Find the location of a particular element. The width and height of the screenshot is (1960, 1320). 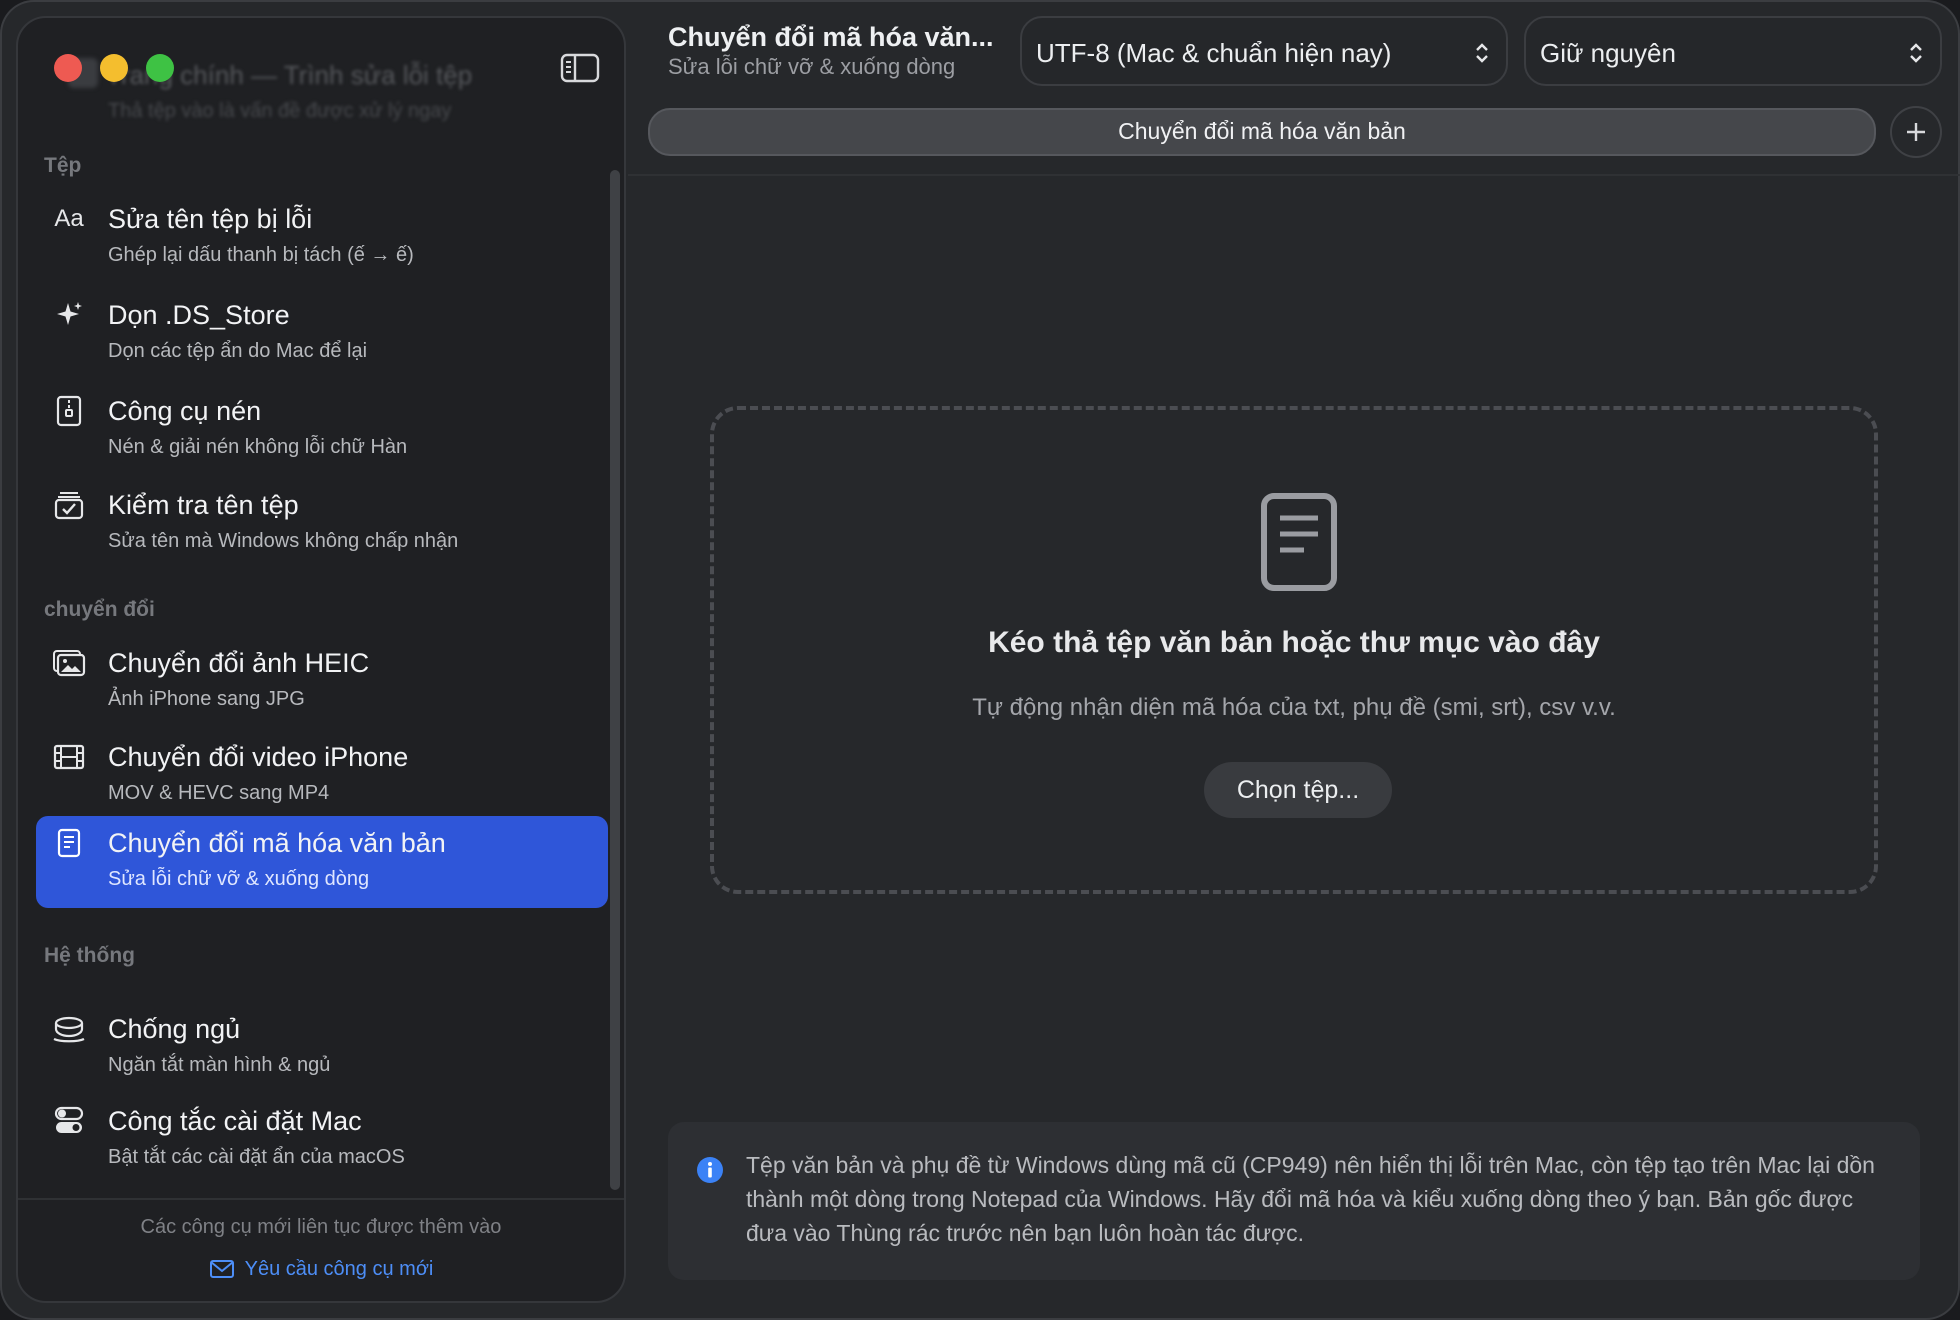

plus-icon is located at coordinates (1916, 132).